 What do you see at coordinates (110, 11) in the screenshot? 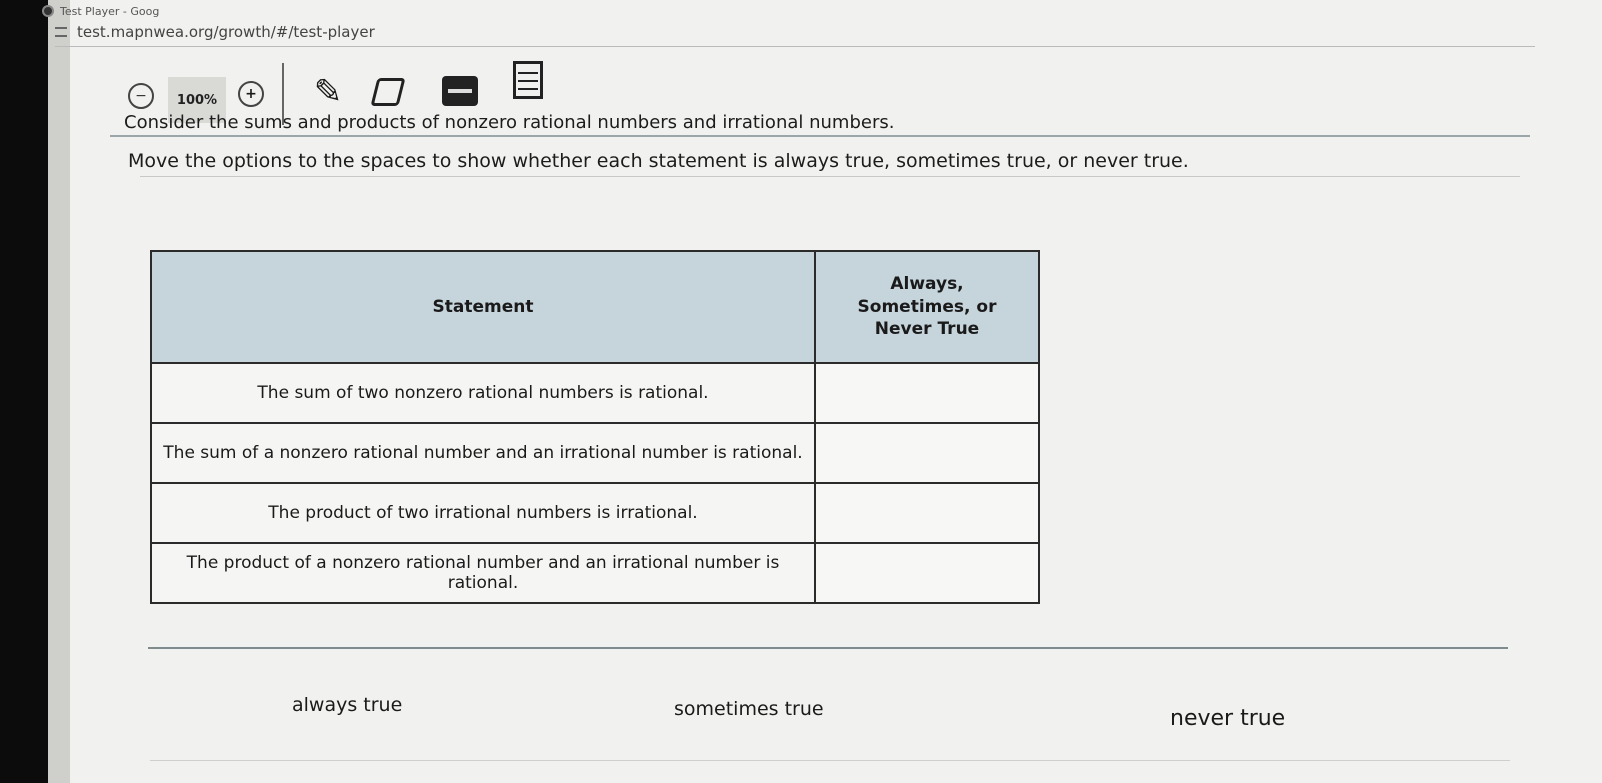
I see `tab-title: Test Player - Goog` at bounding box center [110, 11].